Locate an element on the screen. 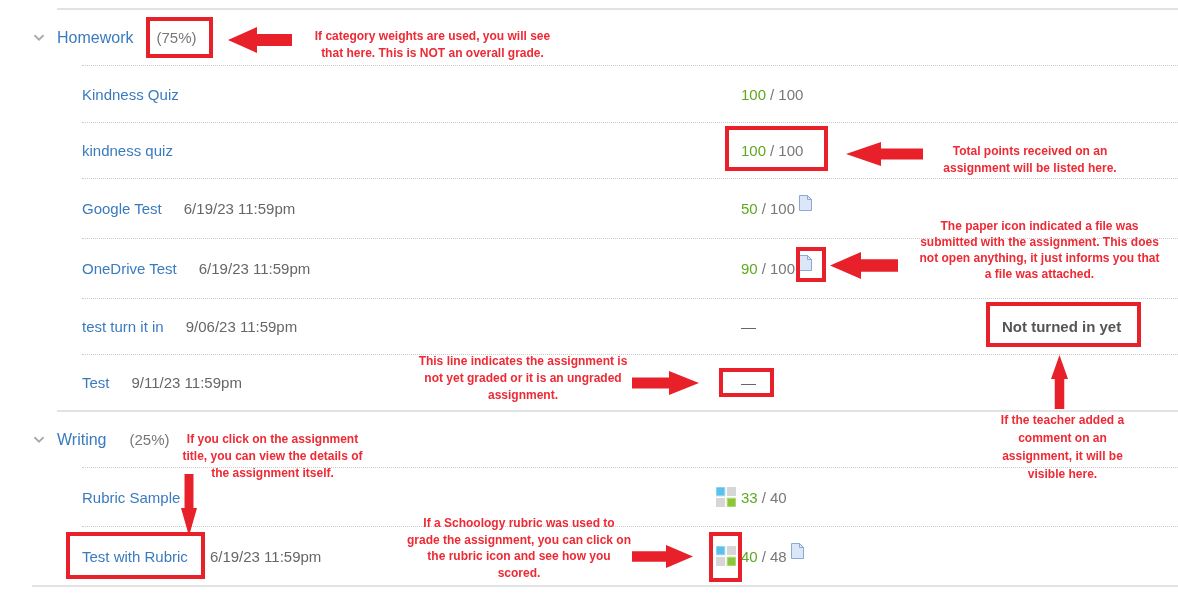 The height and width of the screenshot is (593, 1178). category-title: Writing is located at coordinates (82, 439).